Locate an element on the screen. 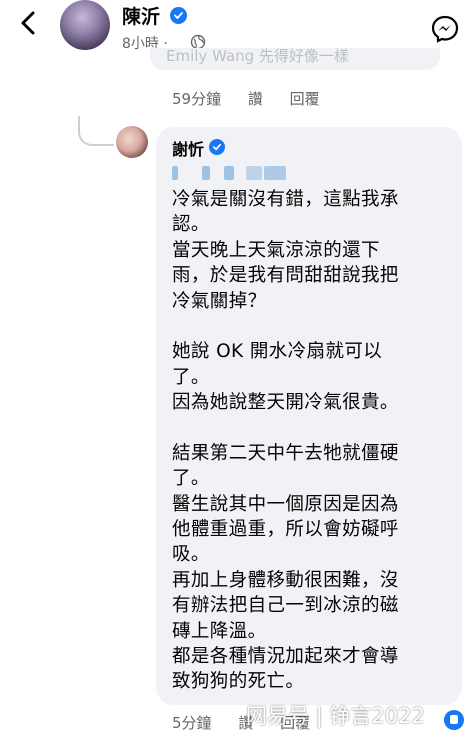 The height and width of the screenshot is (741, 468). comment-line: 再加上身體移動很困難，沒 is located at coordinates (285, 580).